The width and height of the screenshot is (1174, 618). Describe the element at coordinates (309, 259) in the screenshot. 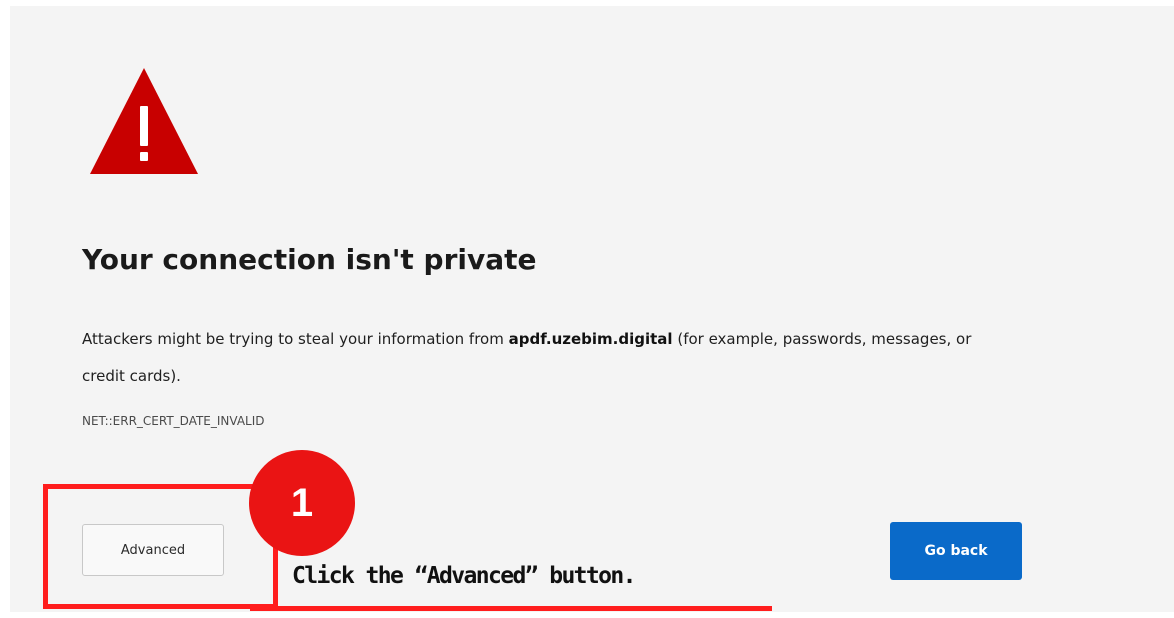

I see `page-title: Your connection isn't private` at that location.